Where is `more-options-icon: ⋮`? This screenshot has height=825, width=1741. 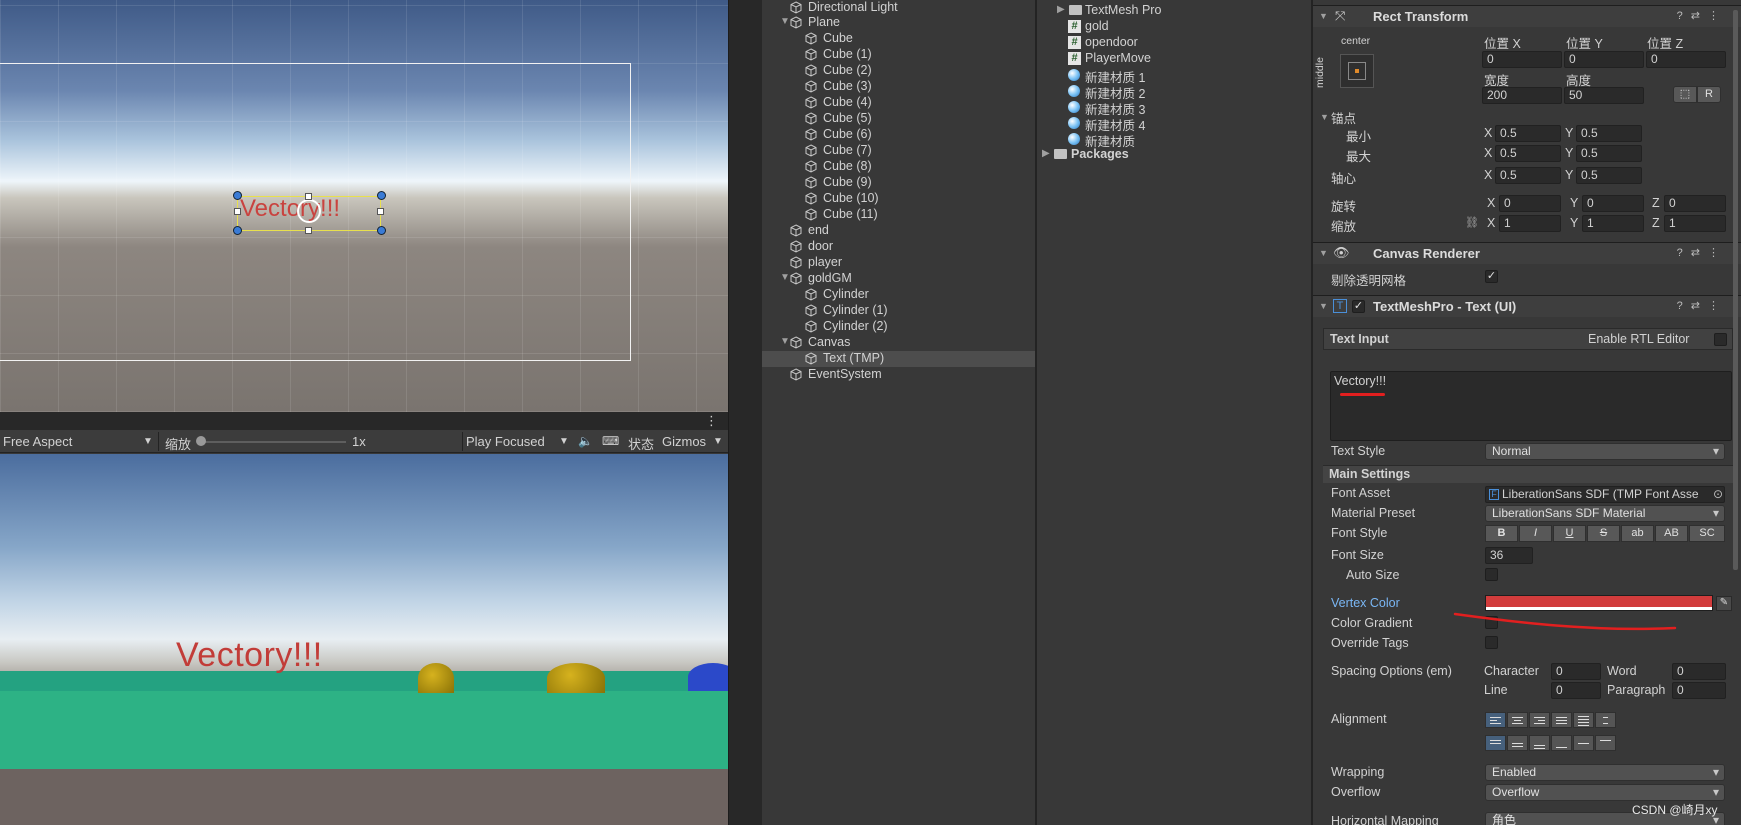 more-options-icon: ⋮ is located at coordinates (711, 421).